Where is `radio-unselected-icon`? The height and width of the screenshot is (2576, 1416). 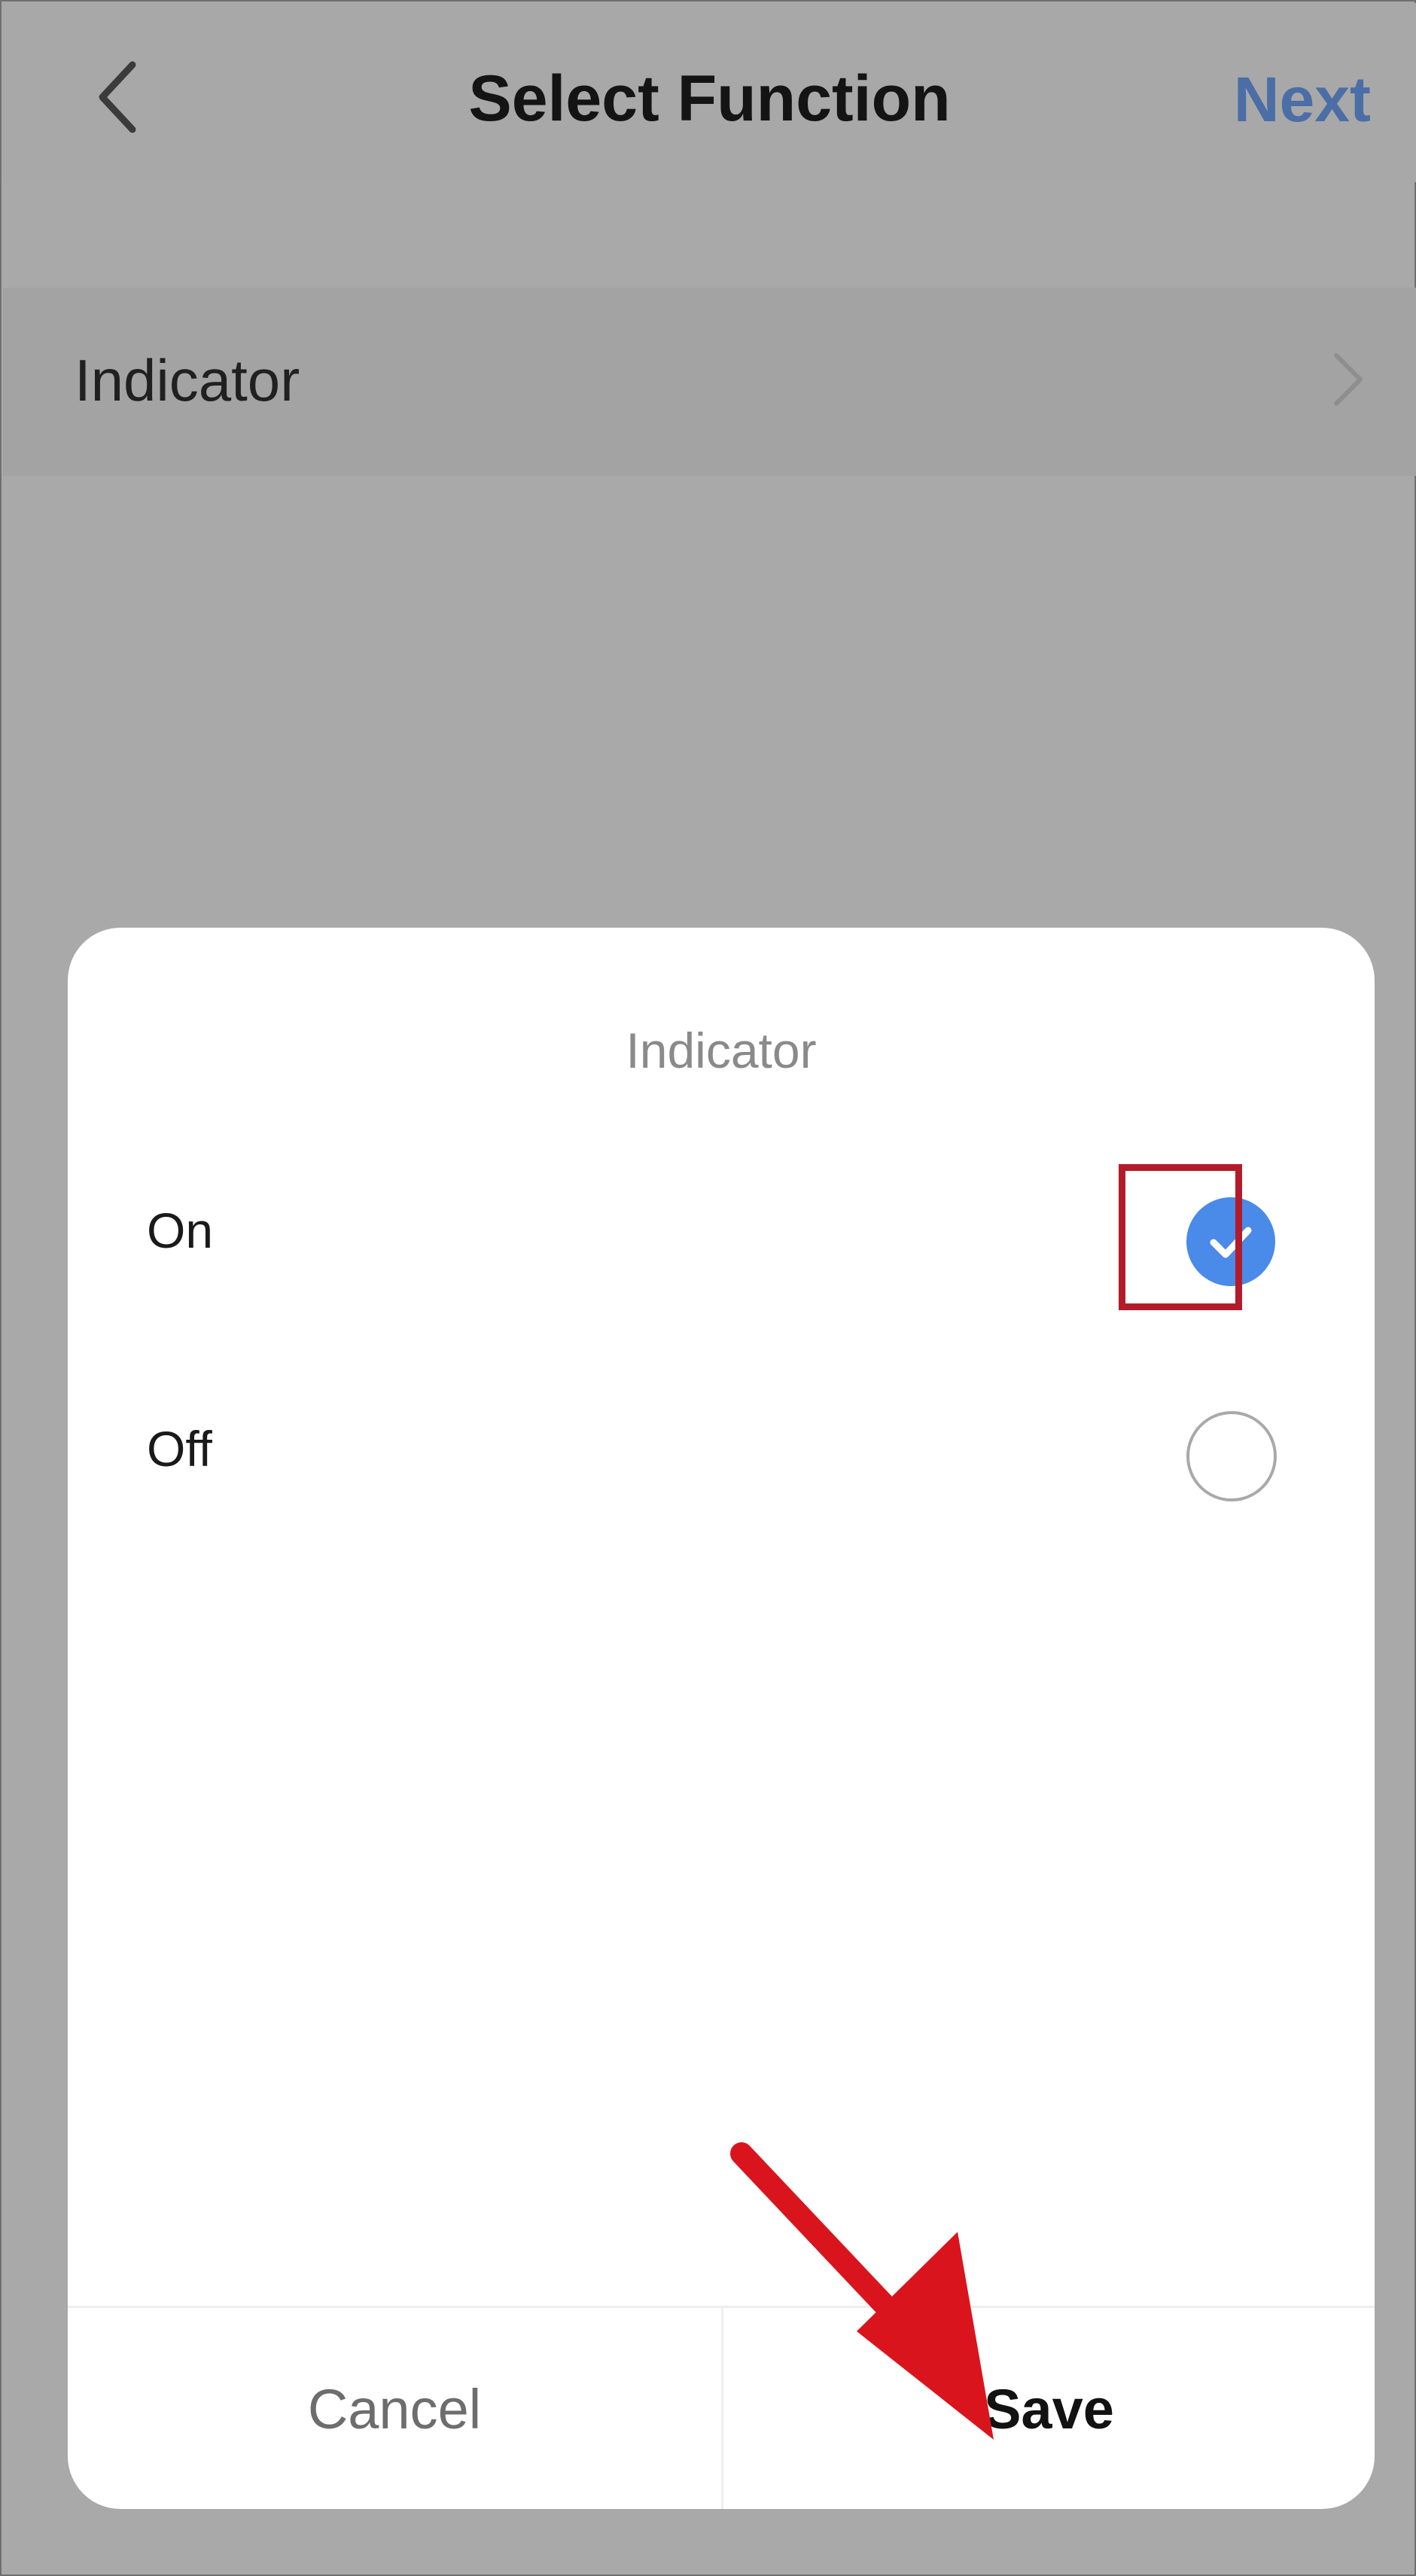
radio-unselected-icon is located at coordinates (1231, 1456).